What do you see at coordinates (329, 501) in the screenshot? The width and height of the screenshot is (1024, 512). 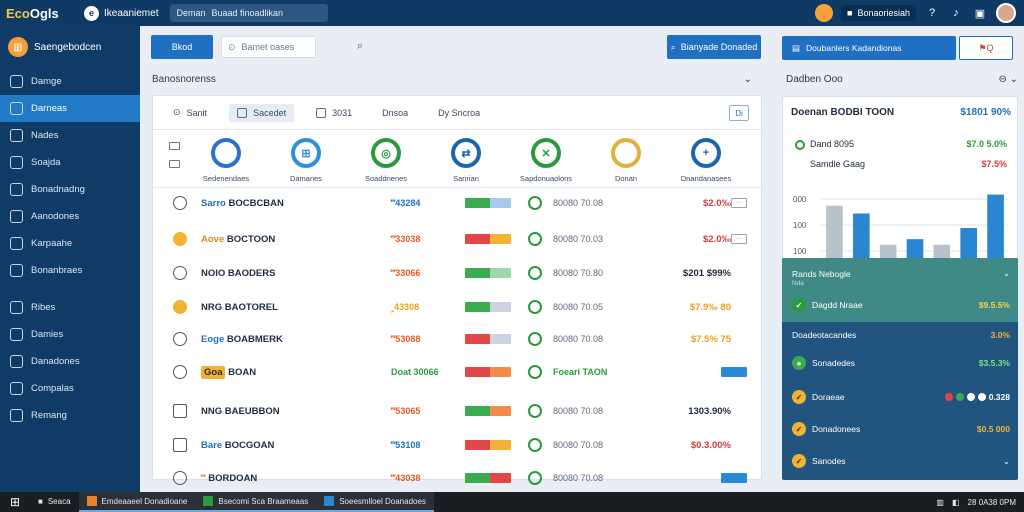 I see `app-icon` at bounding box center [329, 501].